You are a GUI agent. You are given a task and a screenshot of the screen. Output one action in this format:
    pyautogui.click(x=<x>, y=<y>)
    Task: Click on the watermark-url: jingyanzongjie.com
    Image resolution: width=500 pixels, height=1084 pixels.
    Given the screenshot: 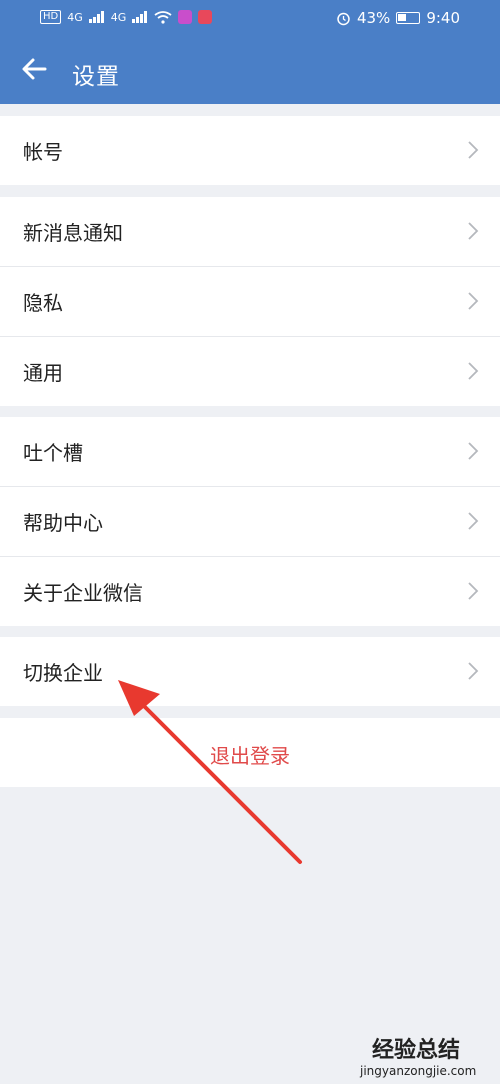 What is the action you would take?
    pyautogui.click(x=418, y=1071)
    